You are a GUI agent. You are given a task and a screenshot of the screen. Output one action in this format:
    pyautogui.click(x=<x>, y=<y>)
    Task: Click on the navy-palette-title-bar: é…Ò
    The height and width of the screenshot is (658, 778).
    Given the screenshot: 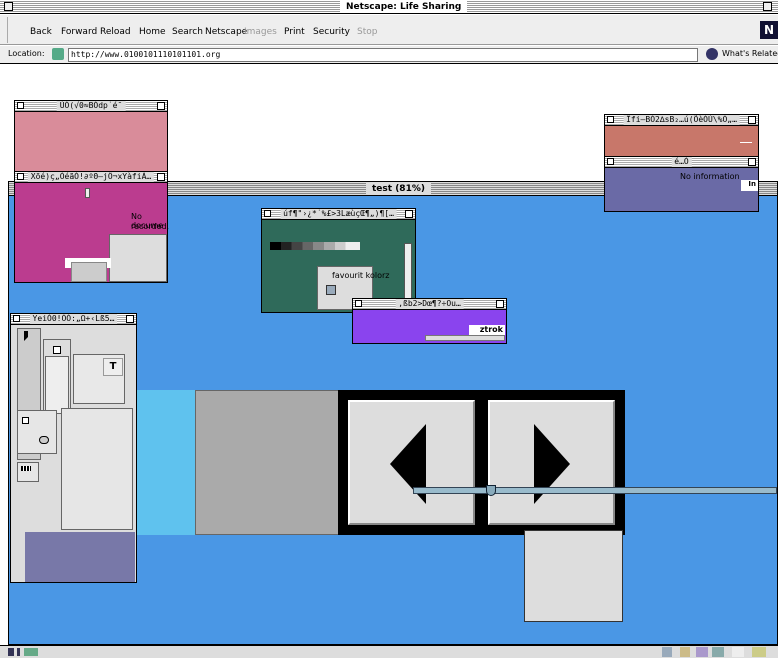 What is the action you would take?
    pyautogui.click(x=681, y=162)
    